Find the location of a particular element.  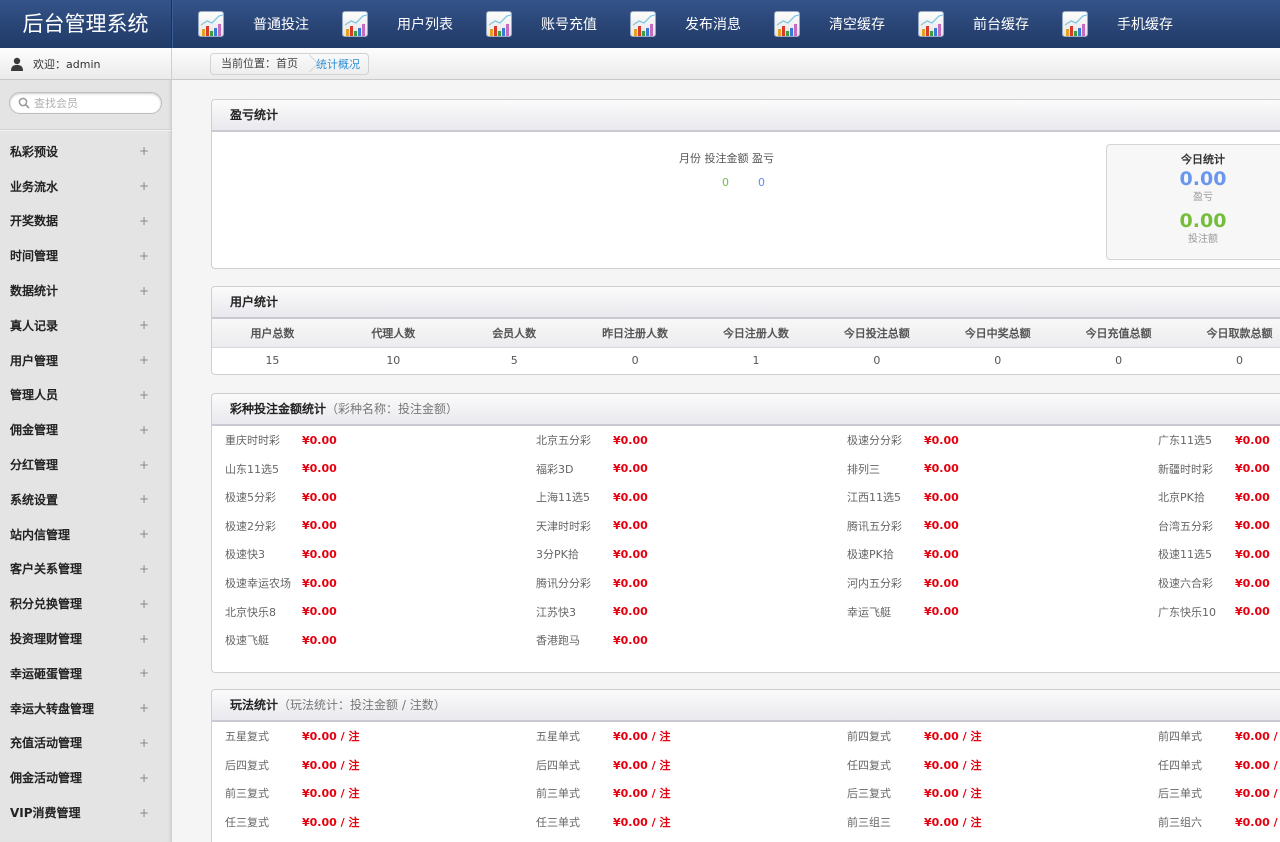

column-header: 今日中奖总额 is located at coordinates (998, 333).